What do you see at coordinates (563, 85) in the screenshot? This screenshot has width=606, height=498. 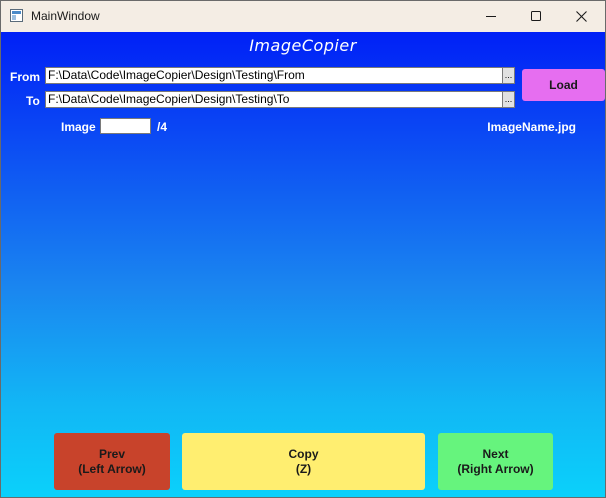 I see `load-button: Load` at bounding box center [563, 85].